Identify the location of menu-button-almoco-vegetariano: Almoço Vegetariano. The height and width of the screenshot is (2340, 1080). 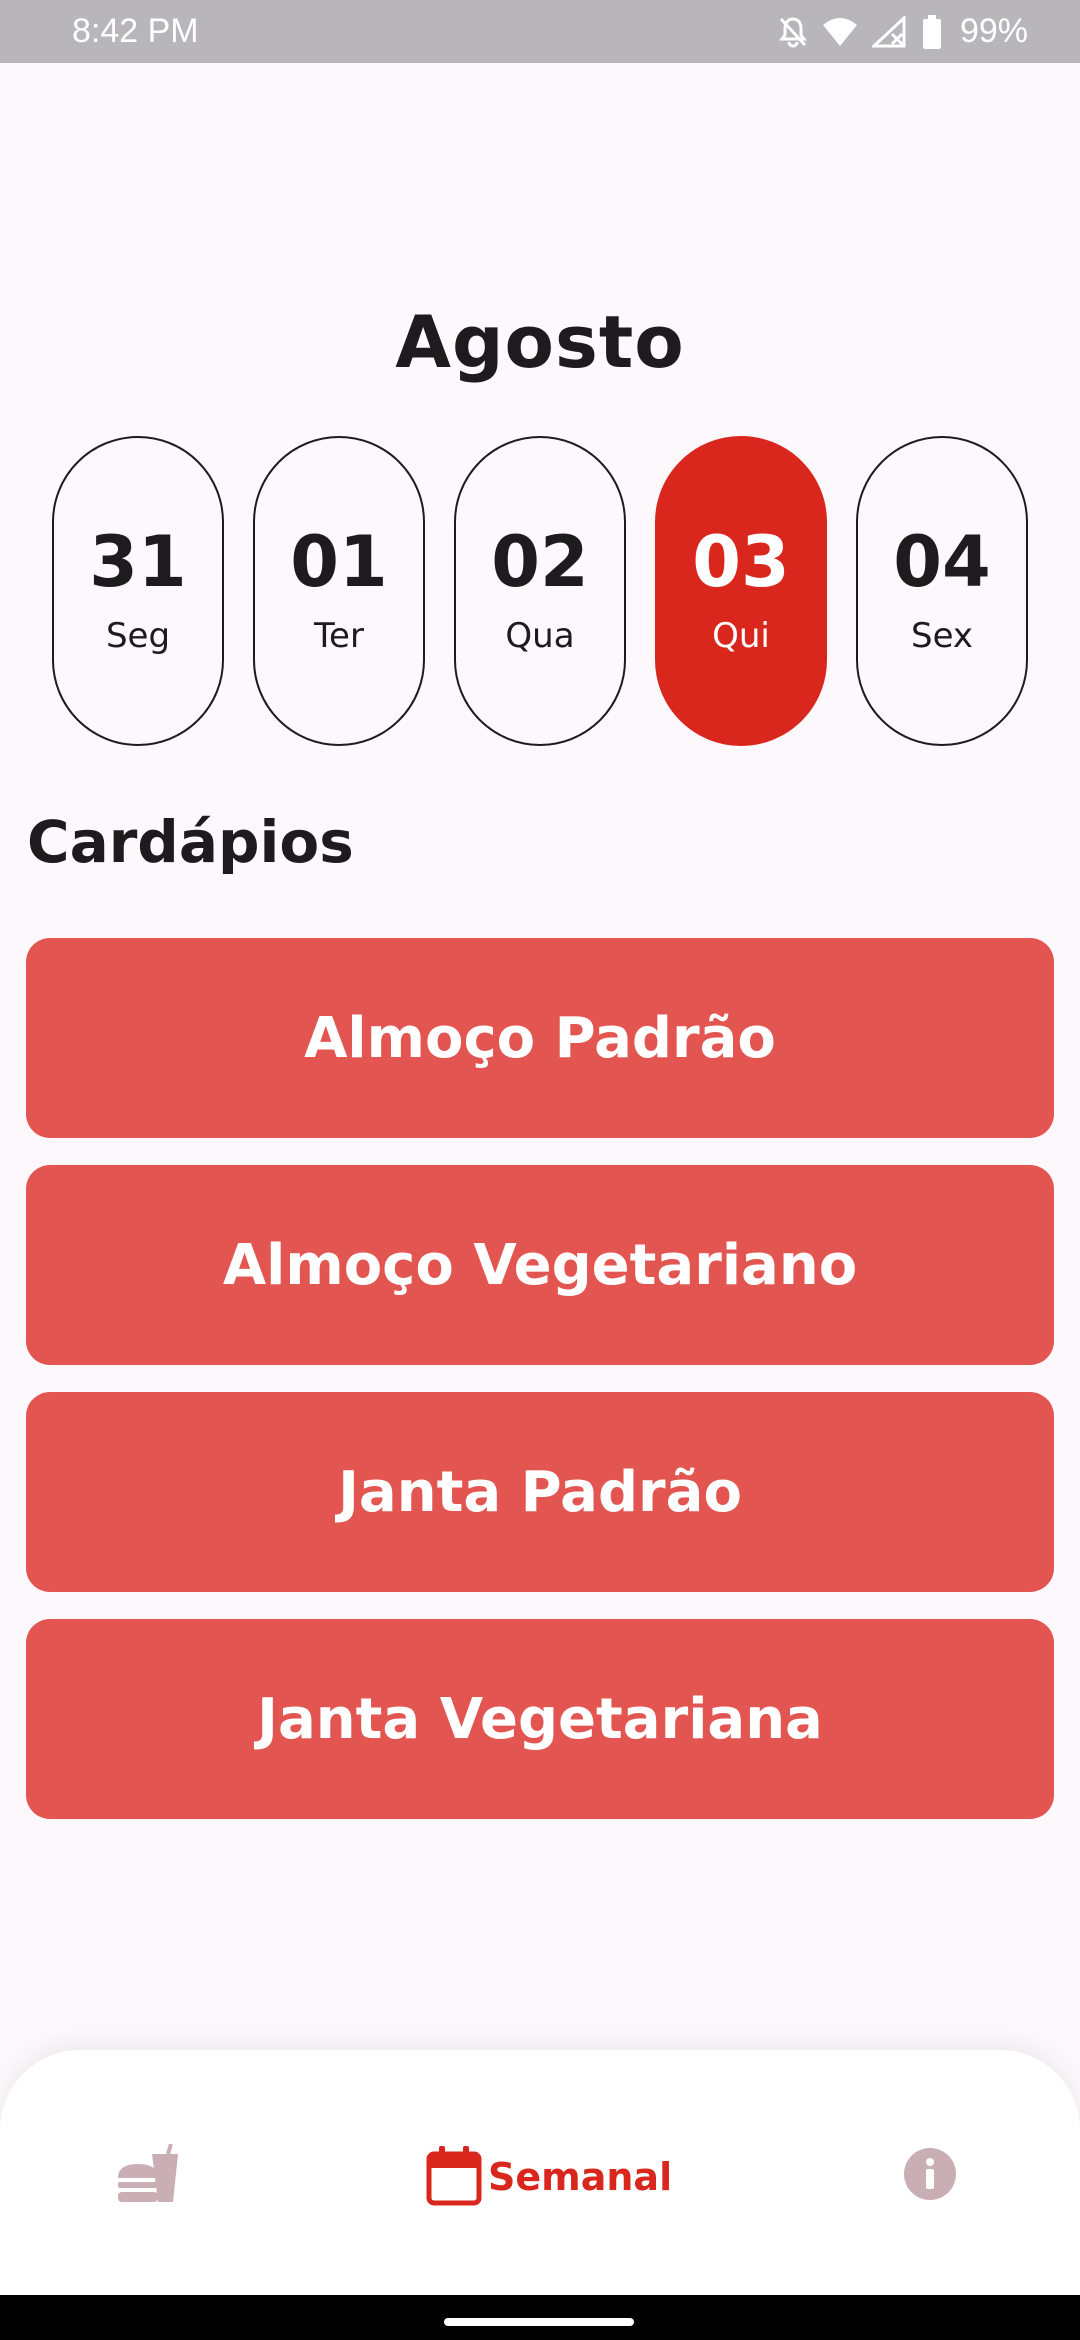
(540, 1265).